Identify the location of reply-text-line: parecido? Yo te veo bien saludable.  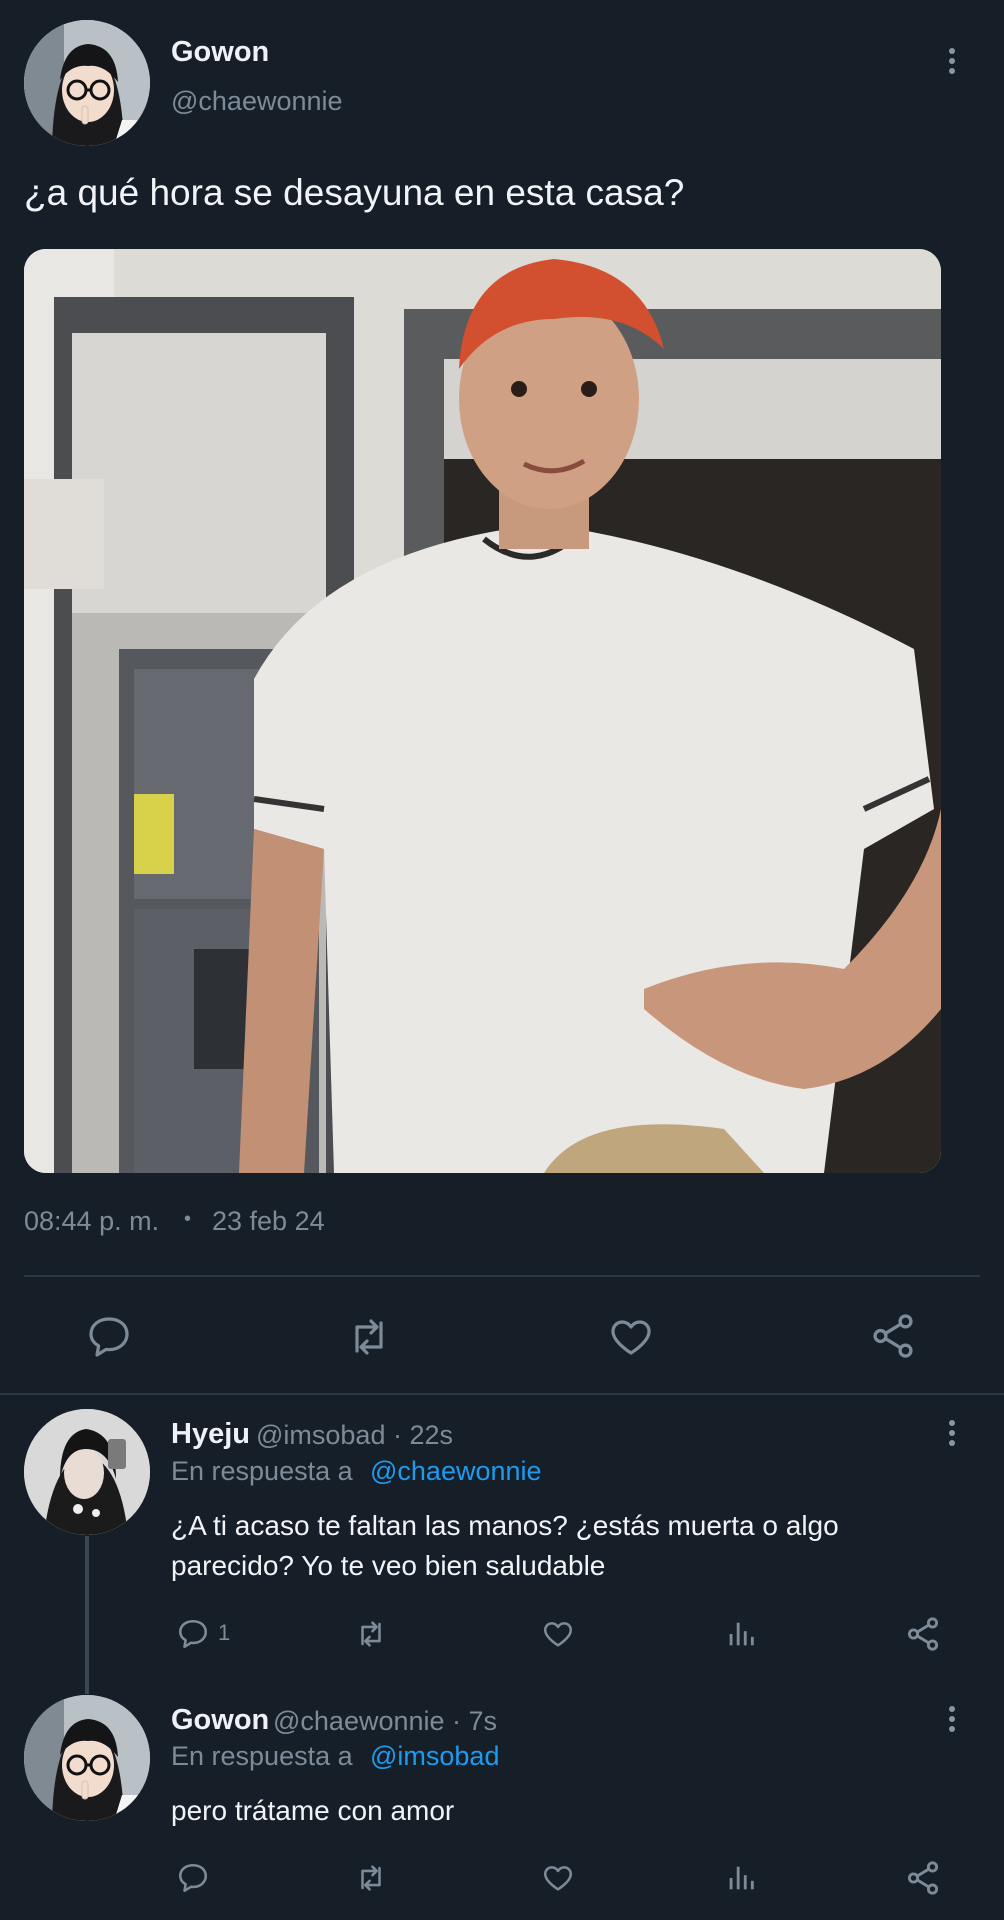
(388, 1565).